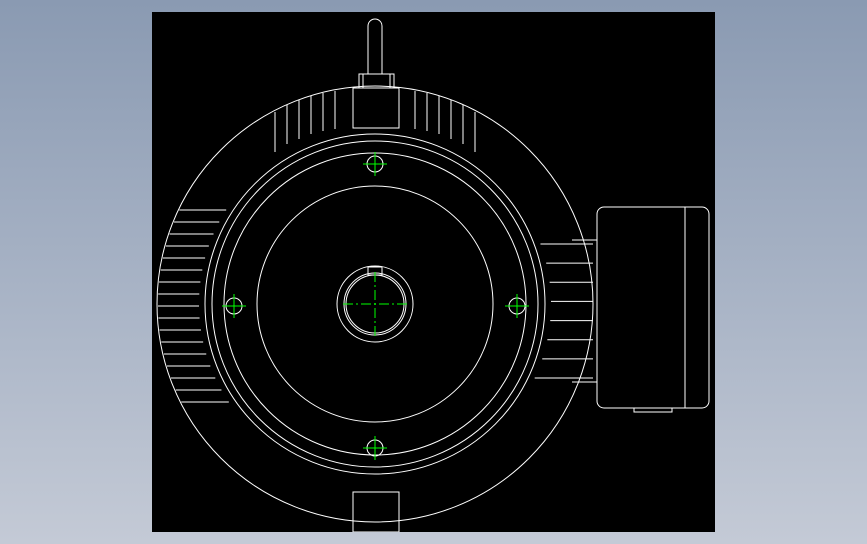 This screenshot has width=867, height=544. What do you see at coordinates (376, 511) in the screenshot?
I see `bottom-foot` at bounding box center [376, 511].